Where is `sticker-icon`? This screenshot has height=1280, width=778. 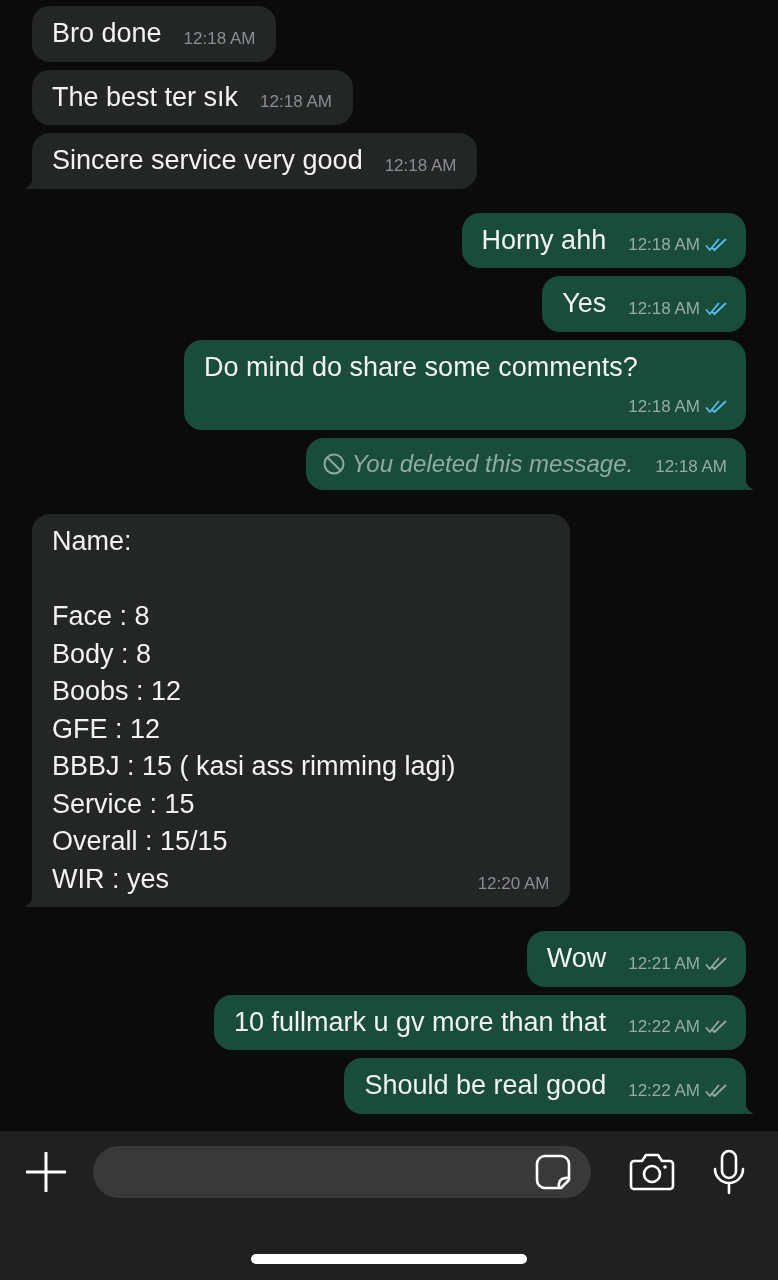 sticker-icon is located at coordinates (553, 1172).